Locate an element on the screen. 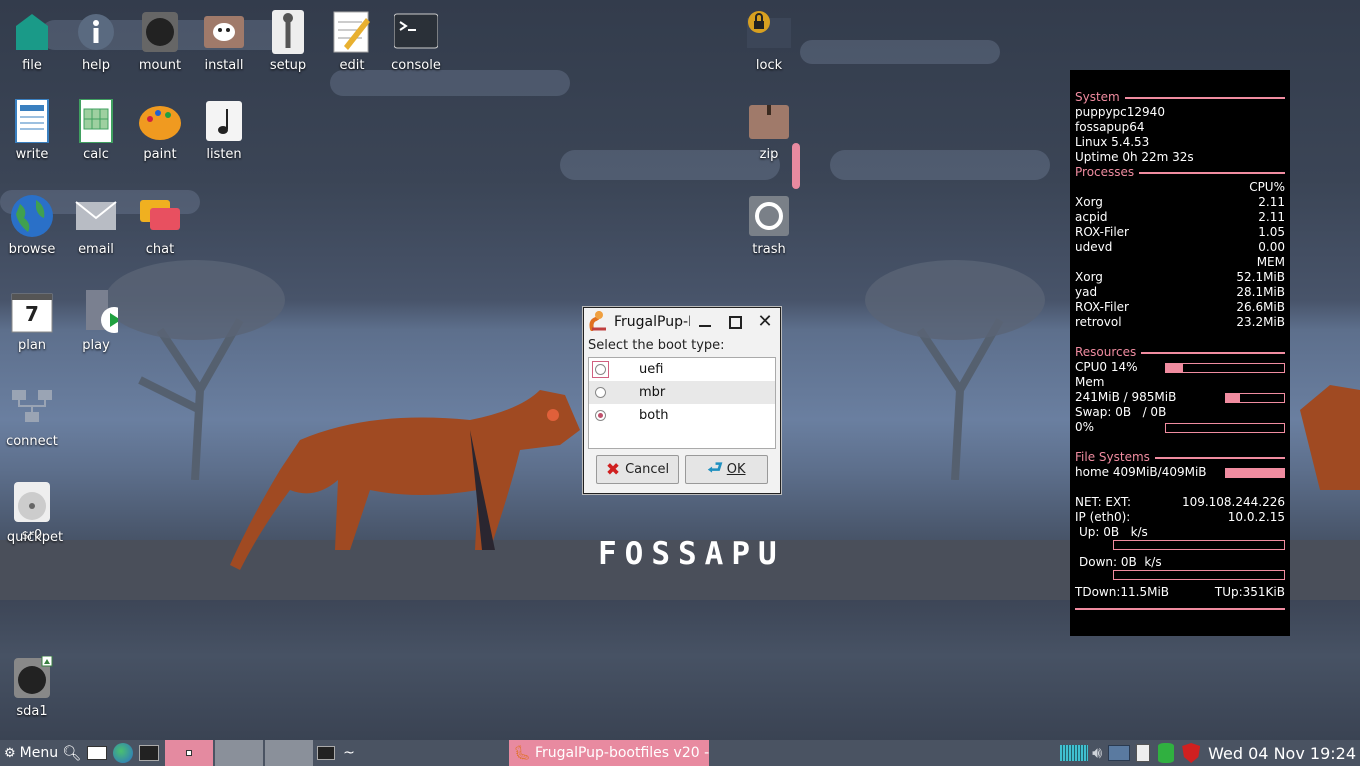 The image size is (1360, 766). desktop-icon-label: mount is located at coordinates (160, 65).